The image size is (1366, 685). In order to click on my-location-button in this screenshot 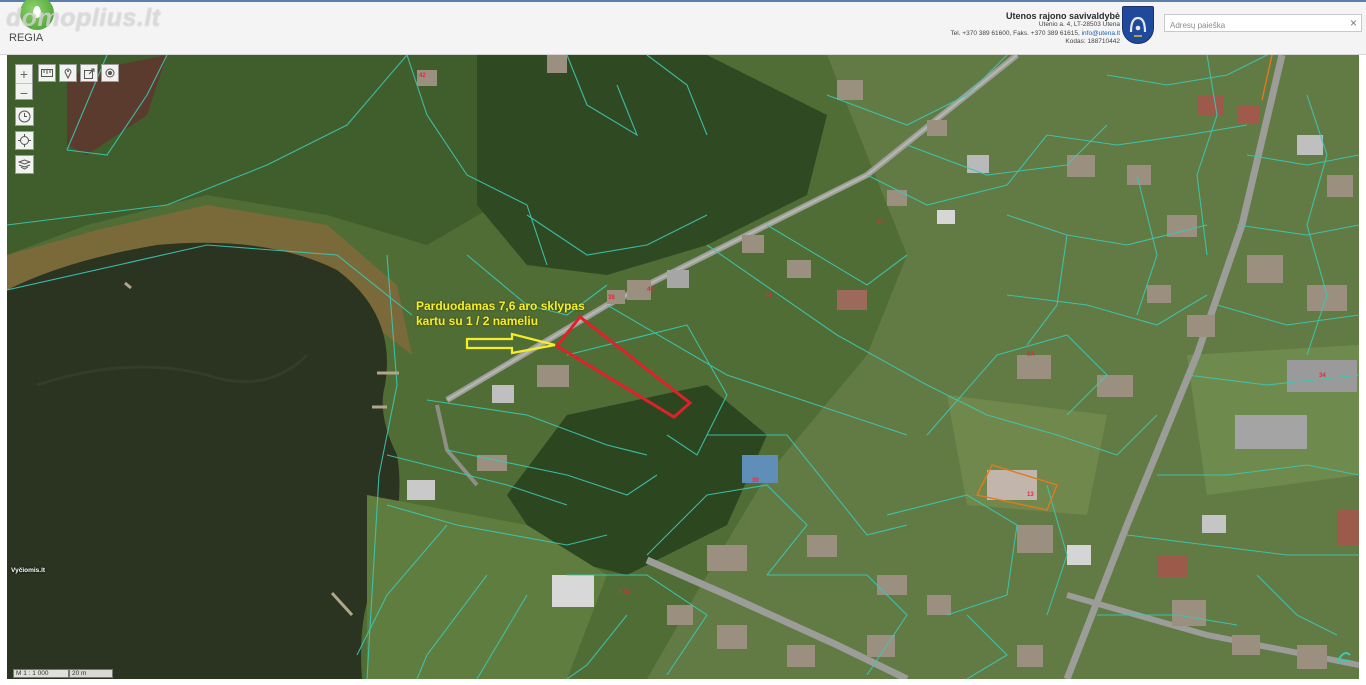, I will do `click(24, 140)`.